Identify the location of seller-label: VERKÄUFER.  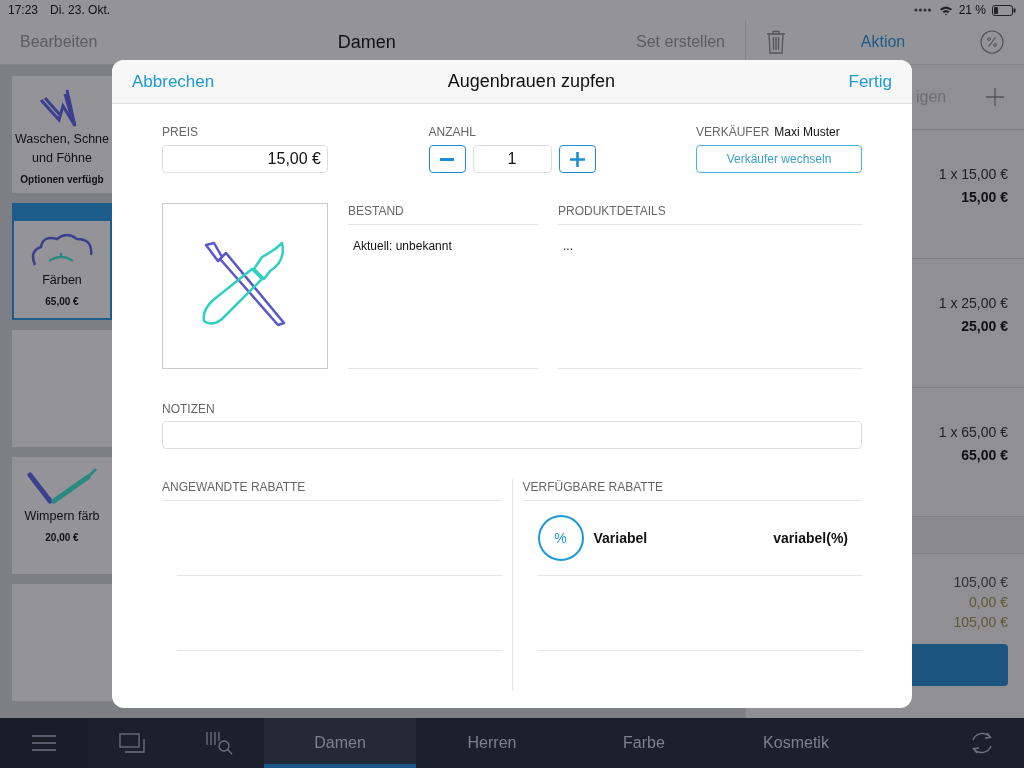
(733, 132).